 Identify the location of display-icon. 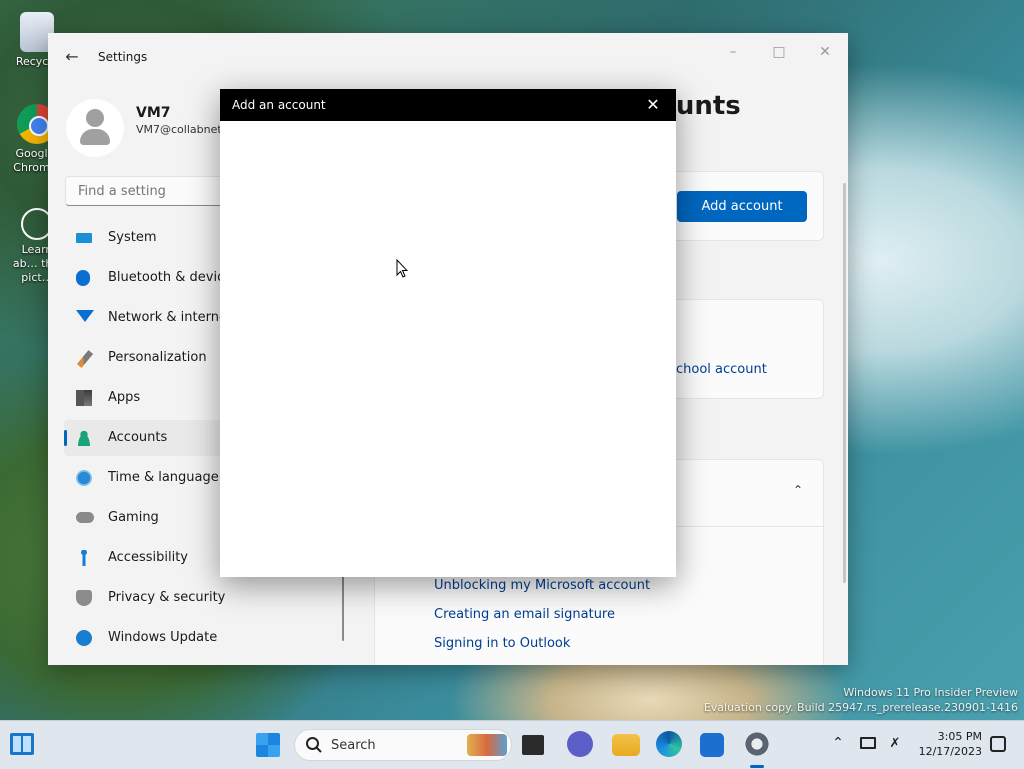
(868, 743).